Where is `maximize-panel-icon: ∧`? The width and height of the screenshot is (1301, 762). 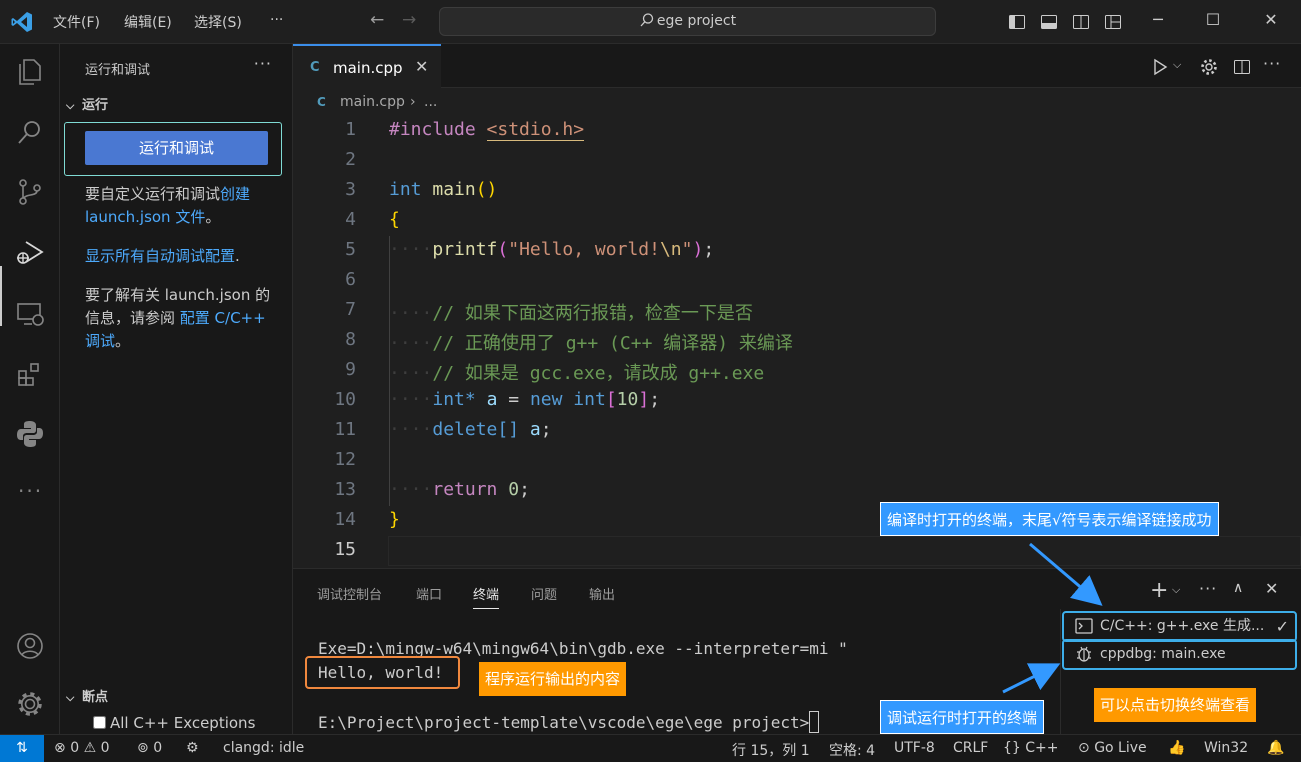
maximize-panel-icon: ∧ is located at coordinates (1238, 588).